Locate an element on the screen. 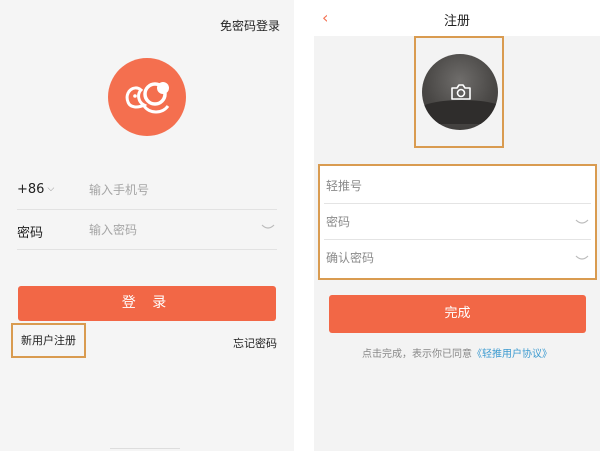  account-id-row is located at coordinates (457, 186).